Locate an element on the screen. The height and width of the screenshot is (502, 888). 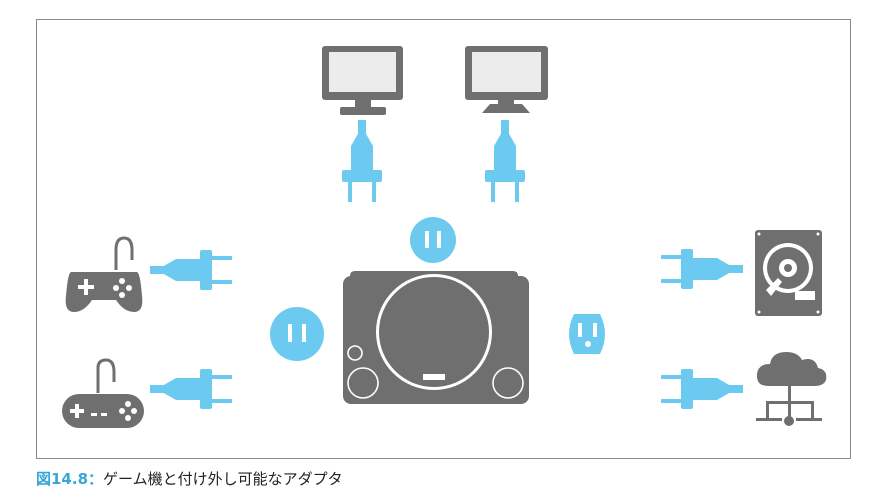
figure-caption: 図14.8：ゲーム機と付け外し可能なアダプタ is located at coordinates (189, 478).